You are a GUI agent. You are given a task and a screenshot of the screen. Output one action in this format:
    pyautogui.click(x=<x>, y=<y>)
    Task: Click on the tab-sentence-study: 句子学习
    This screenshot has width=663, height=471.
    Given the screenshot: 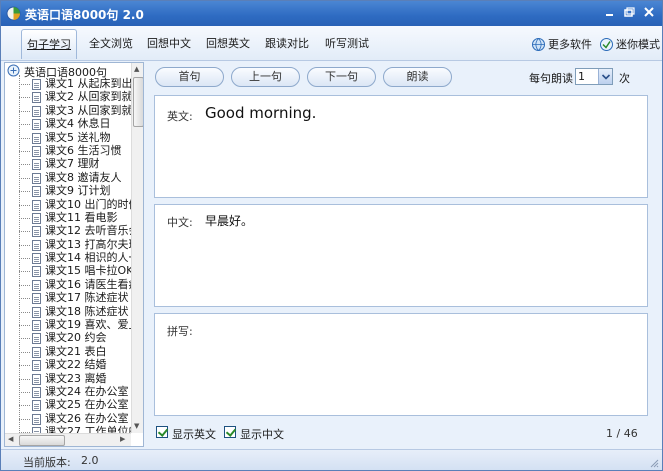 What is the action you would take?
    pyautogui.click(x=49, y=44)
    